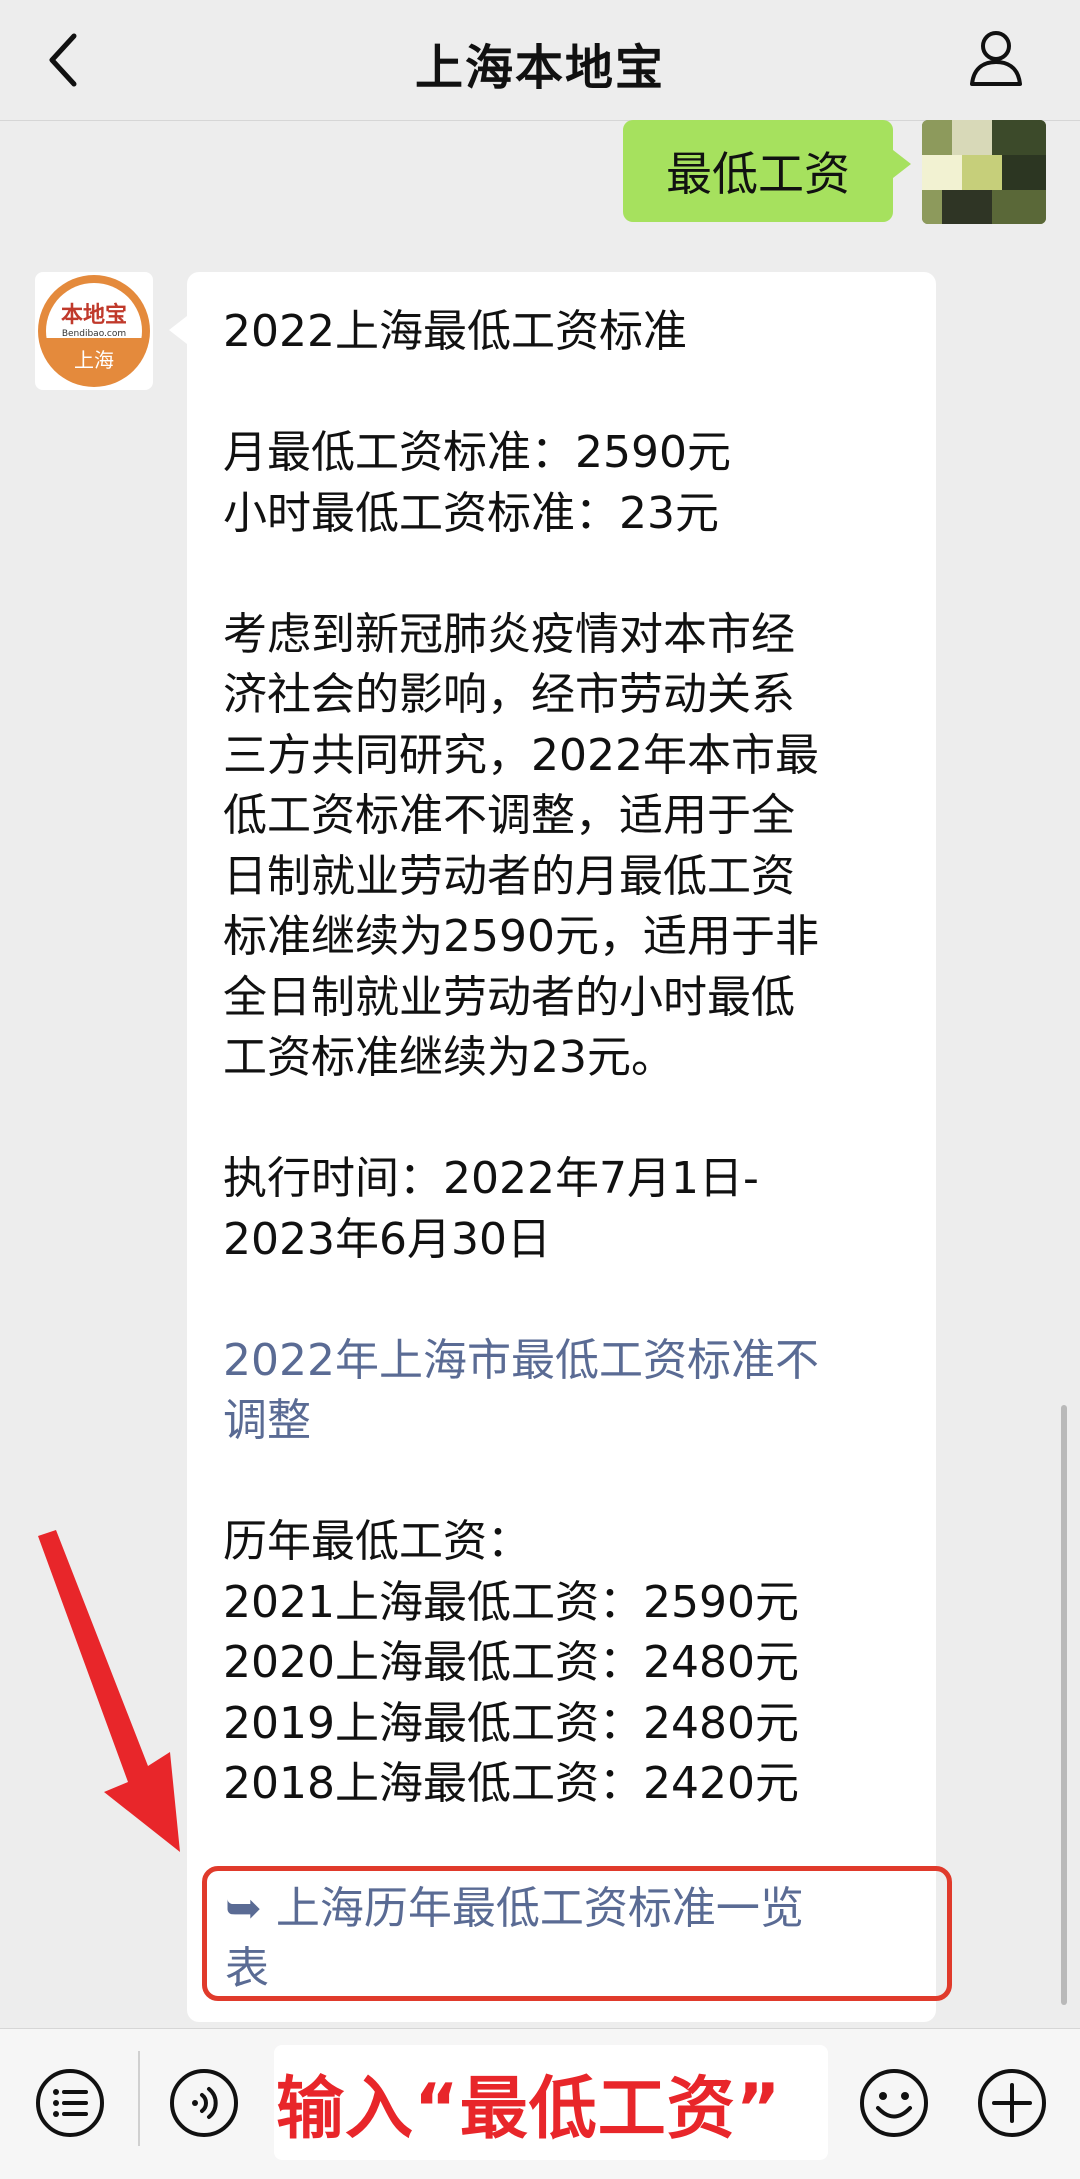 The width and height of the screenshot is (1080, 2179). I want to click on bendibao-logo: 本地宝 Bendibao.com 上海, so click(94, 331).